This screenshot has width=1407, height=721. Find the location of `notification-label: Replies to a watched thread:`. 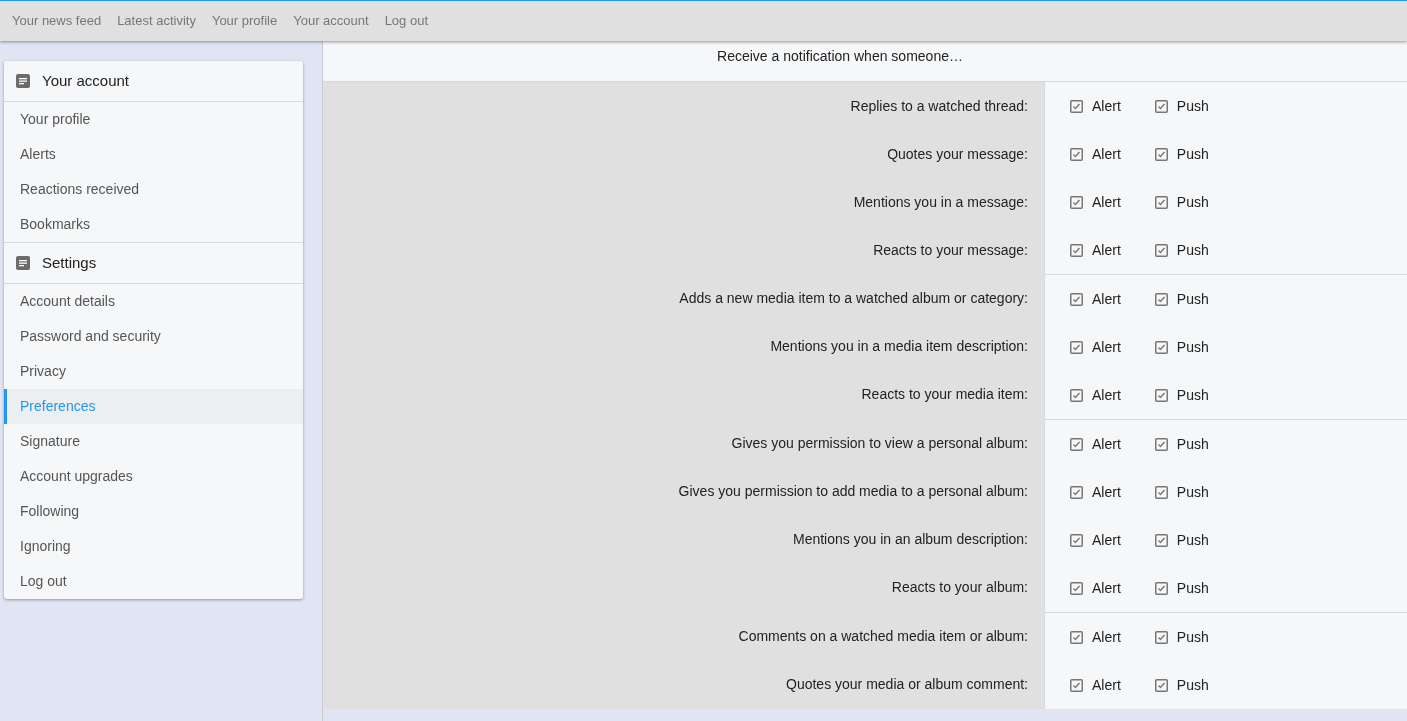

notification-label: Replies to a watched thread: is located at coordinates (939, 106).